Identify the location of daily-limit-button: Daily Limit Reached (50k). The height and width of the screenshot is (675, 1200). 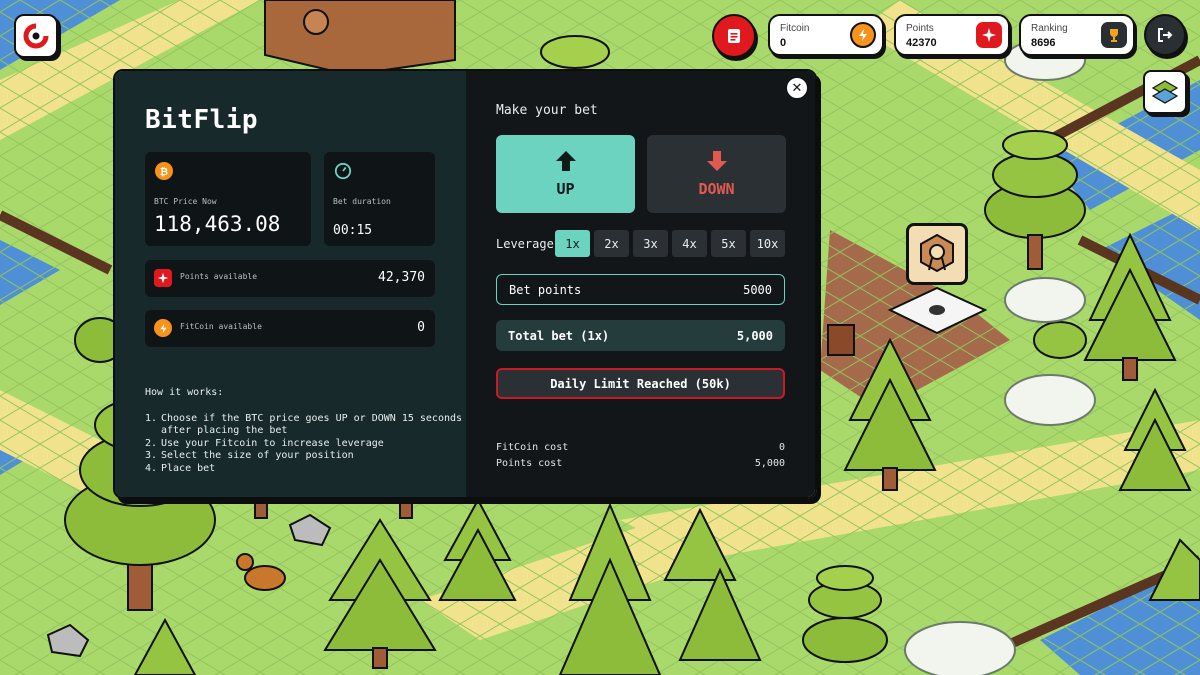
(640, 383).